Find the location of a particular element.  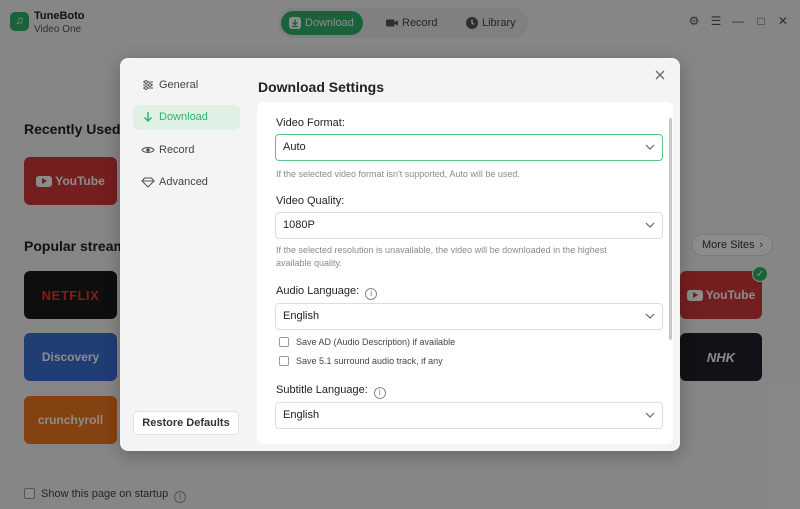

sidebar-item-download: Download is located at coordinates (186, 117).